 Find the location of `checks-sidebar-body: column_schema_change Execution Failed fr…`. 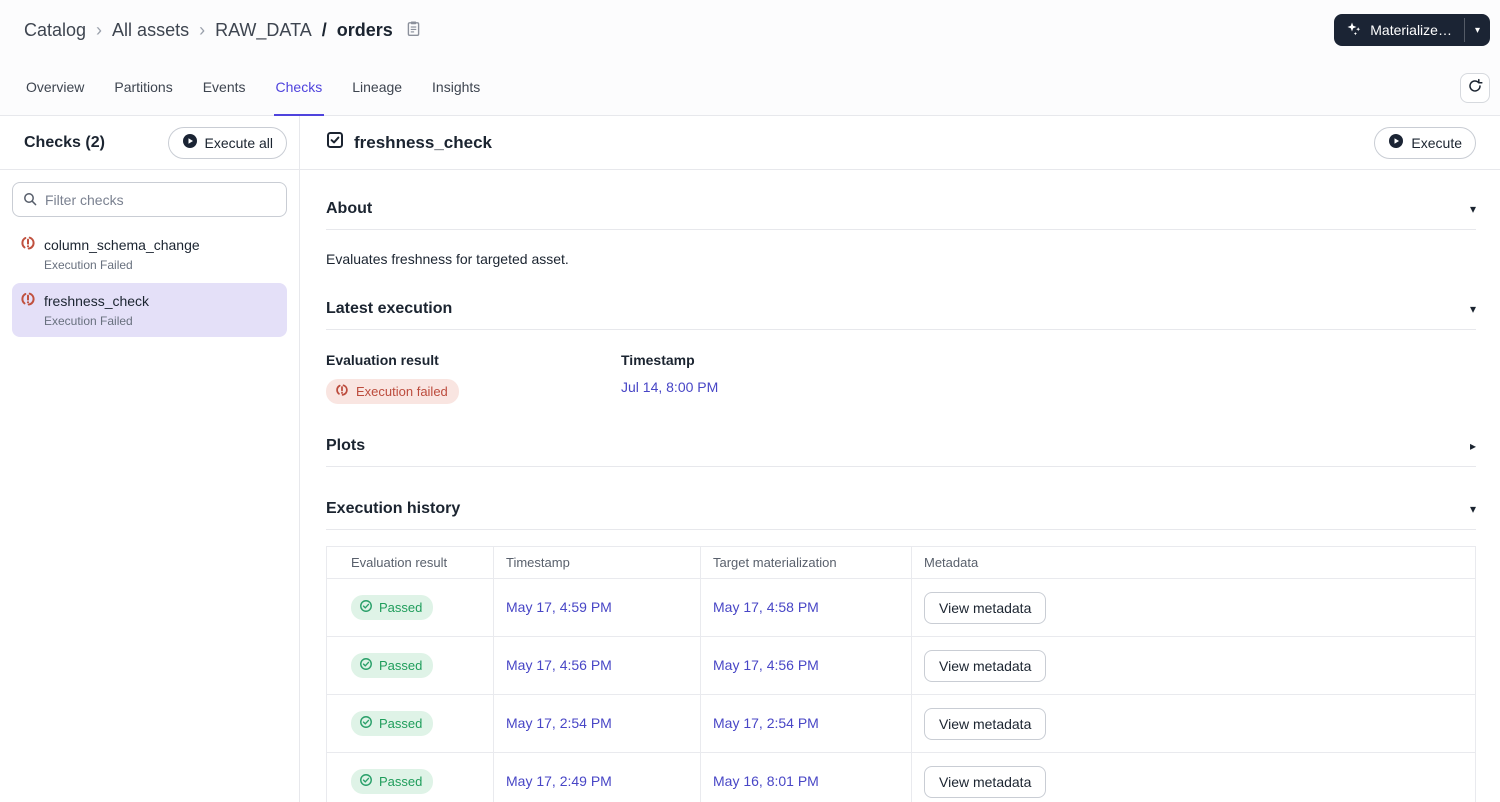

checks-sidebar-body: column_schema_change Execution Failed fr… is located at coordinates (149, 260).